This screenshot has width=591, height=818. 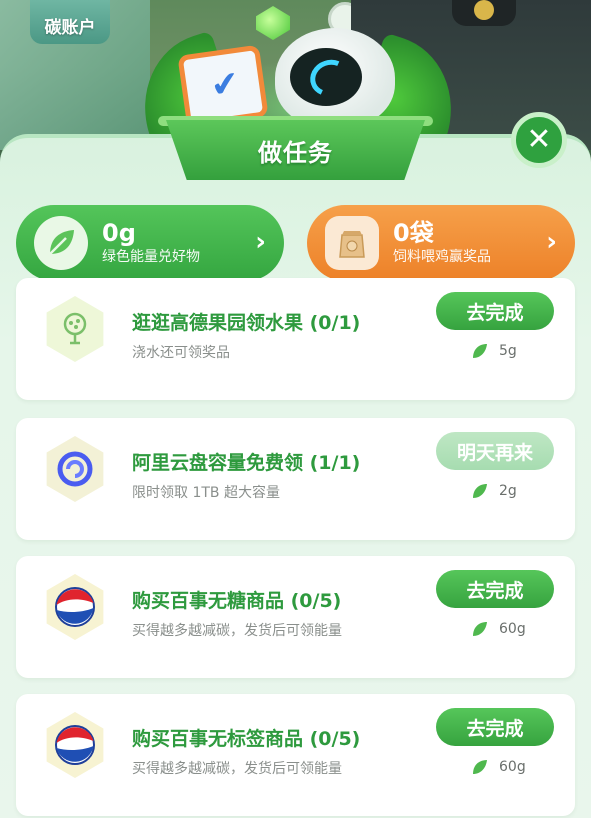 What do you see at coordinates (223, 86) in the screenshot?
I see `checklist-board-icon` at bounding box center [223, 86].